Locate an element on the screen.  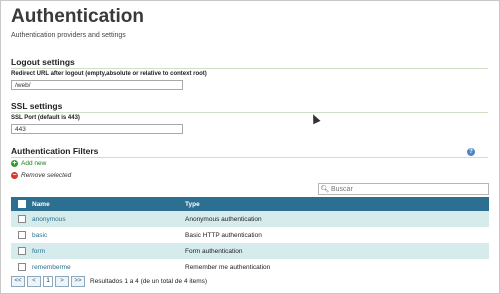
logout-url-field is located at coordinates (97, 85).